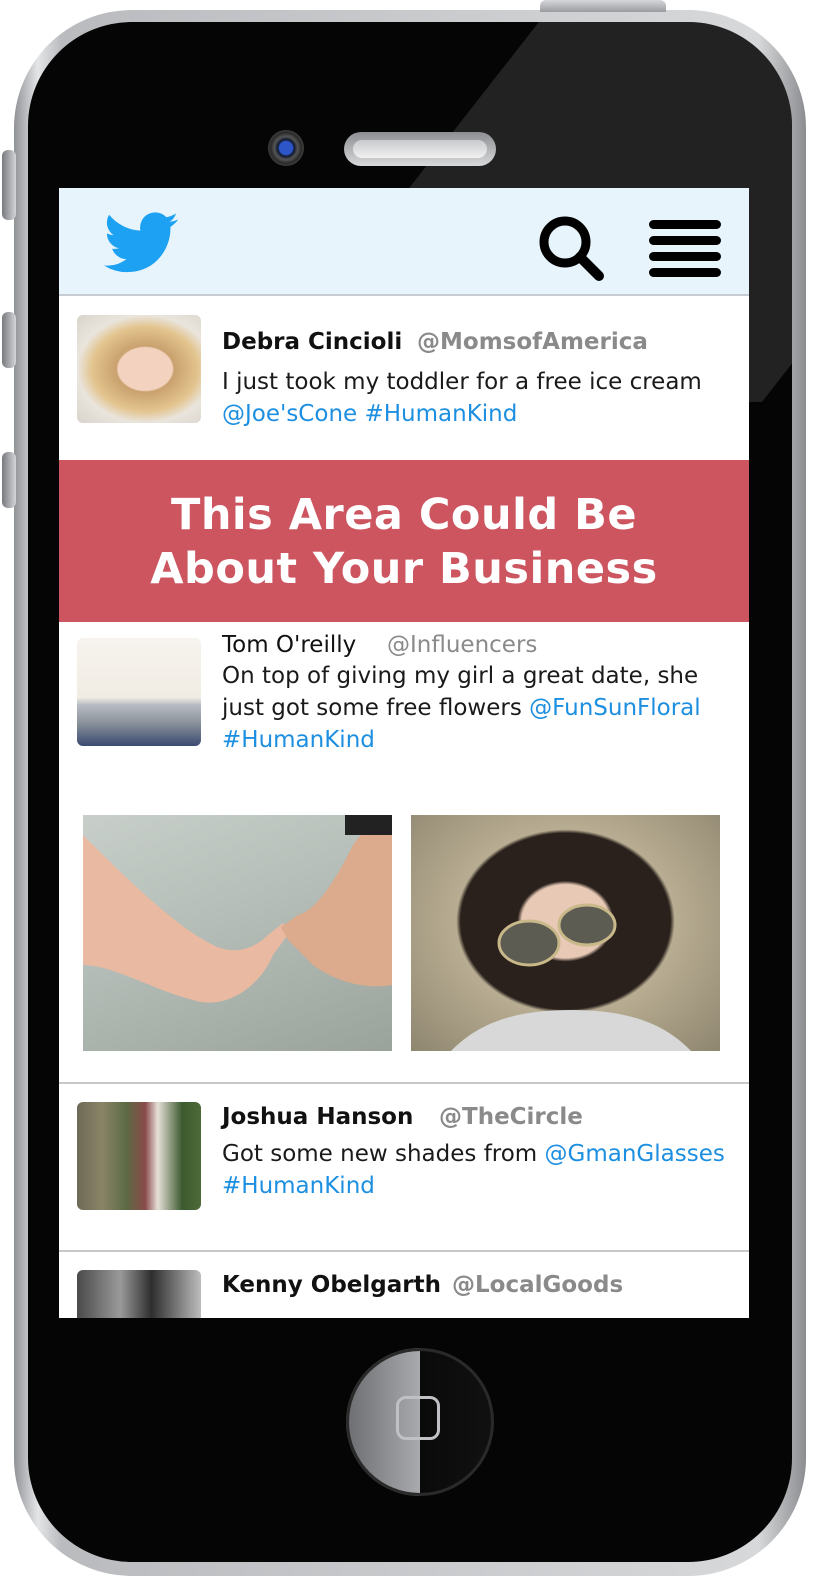  What do you see at coordinates (404, 242) in the screenshot?
I see `app-header` at bounding box center [404, 242].